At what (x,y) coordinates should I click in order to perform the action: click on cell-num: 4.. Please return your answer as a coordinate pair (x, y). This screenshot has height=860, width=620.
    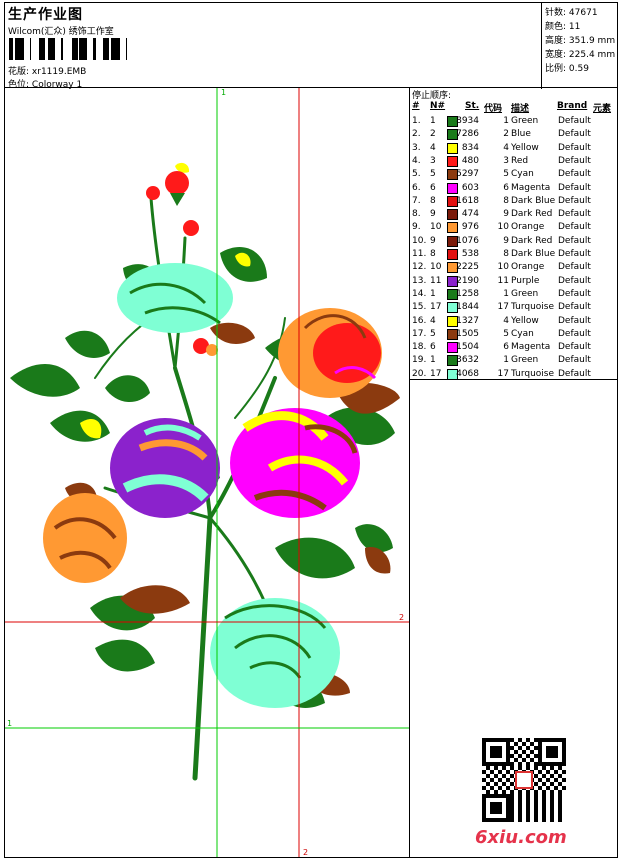
    Looking at the image, I should click on (416, 160).